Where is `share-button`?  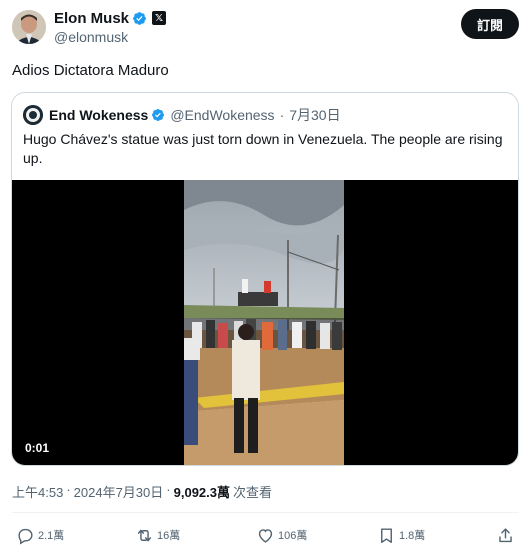
share-button is located at coordinates (507, 535).